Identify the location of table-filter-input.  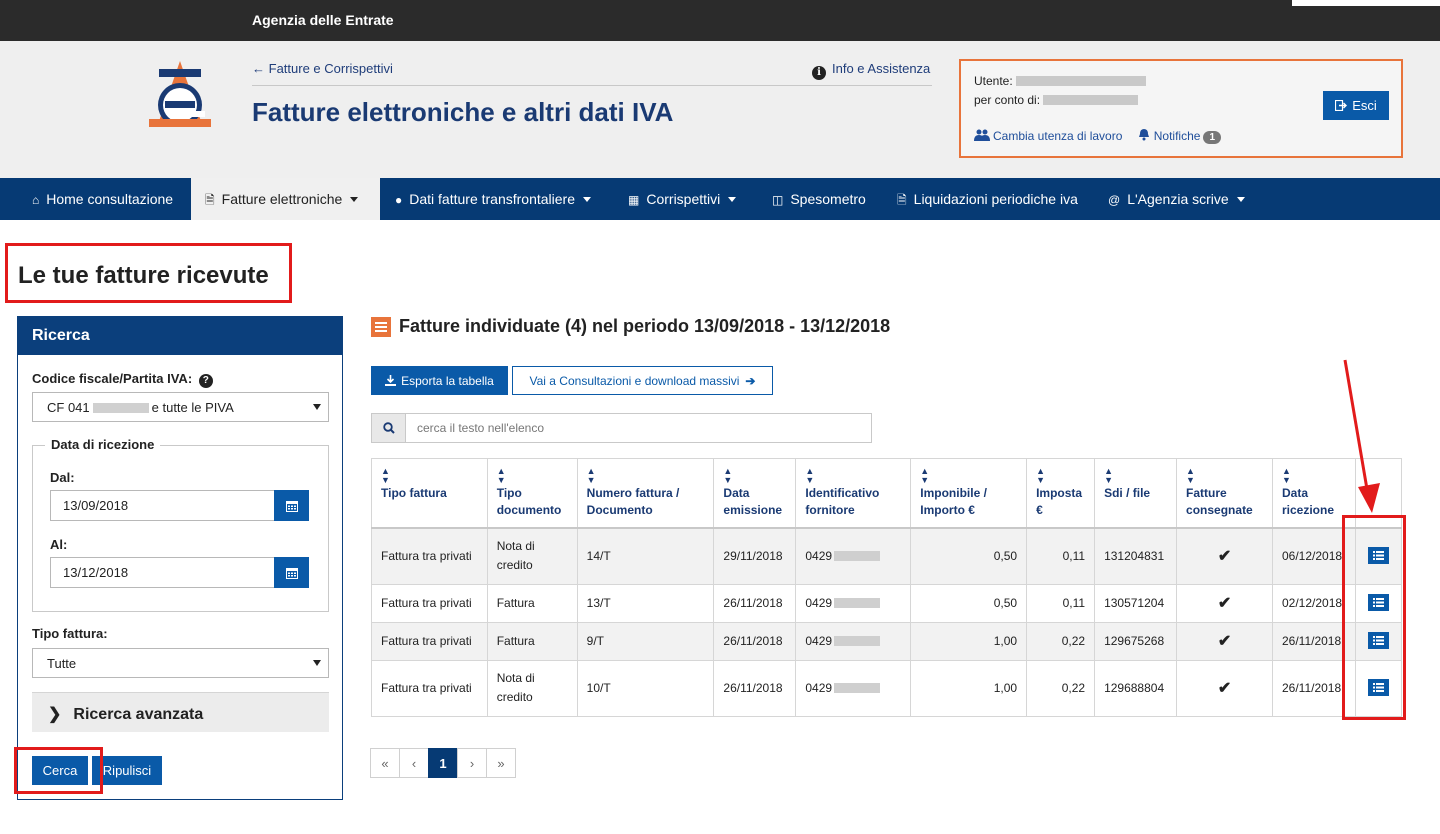
(638, 428).